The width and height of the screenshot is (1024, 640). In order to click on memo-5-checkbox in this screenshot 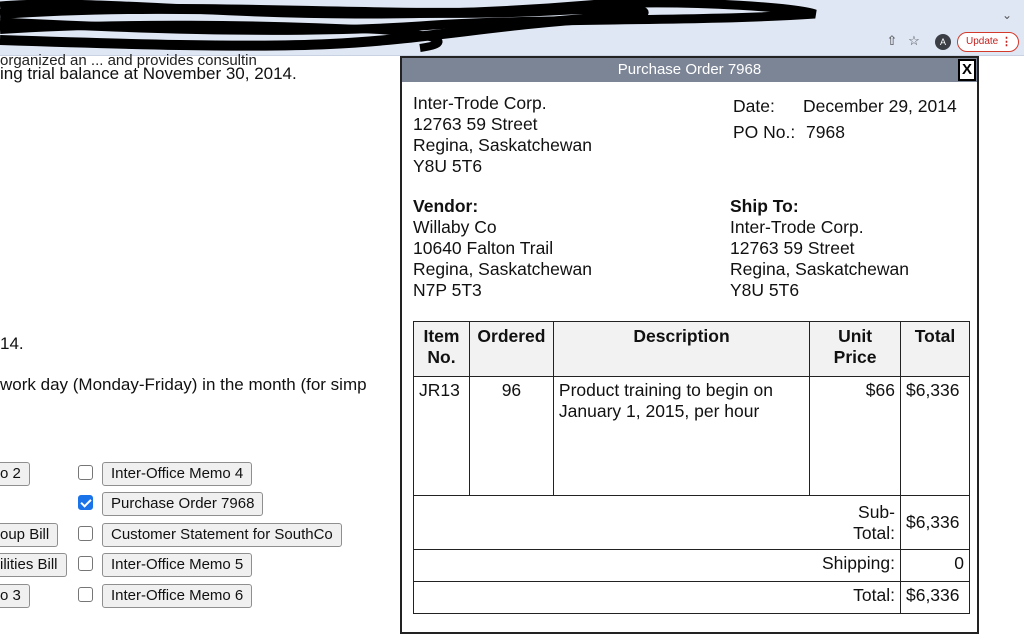, I will do `click(85, 563)`.